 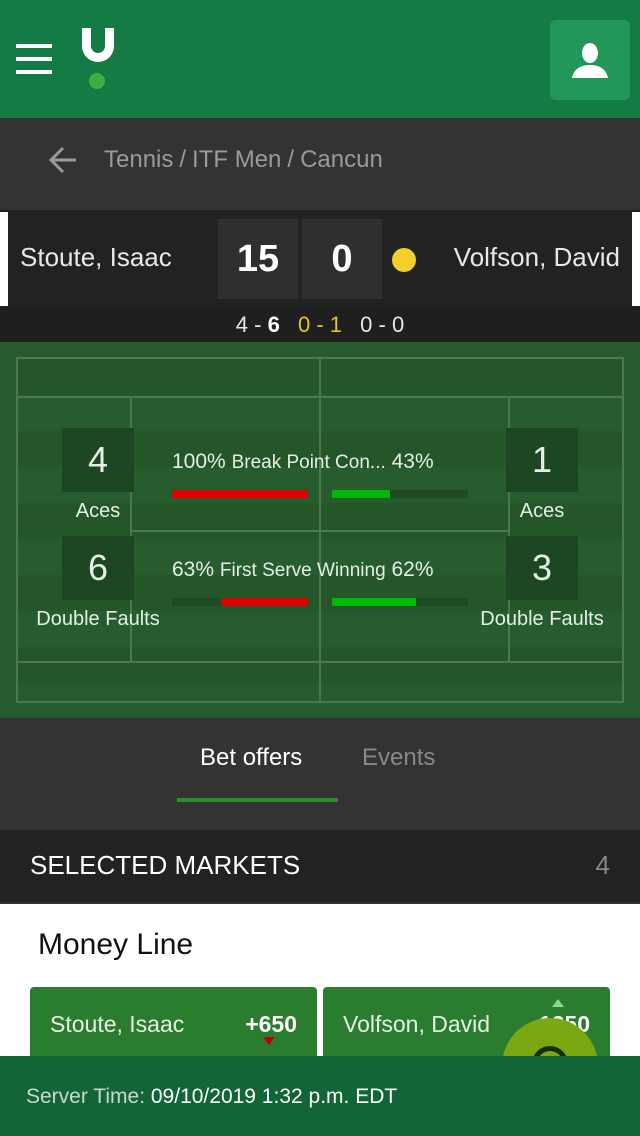 I want to click on user-icon, so click(x=590, y=60).